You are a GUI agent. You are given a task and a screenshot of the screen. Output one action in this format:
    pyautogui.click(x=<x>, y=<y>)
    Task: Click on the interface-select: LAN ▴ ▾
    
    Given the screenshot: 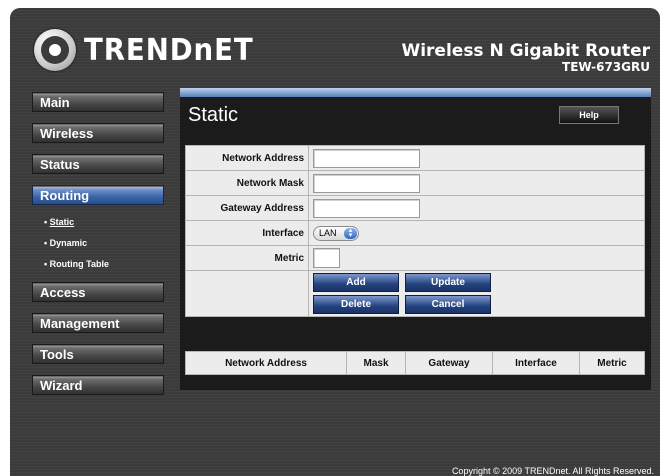 What is the action you would take?
    pyautogui.click(x=336, y=233)
    